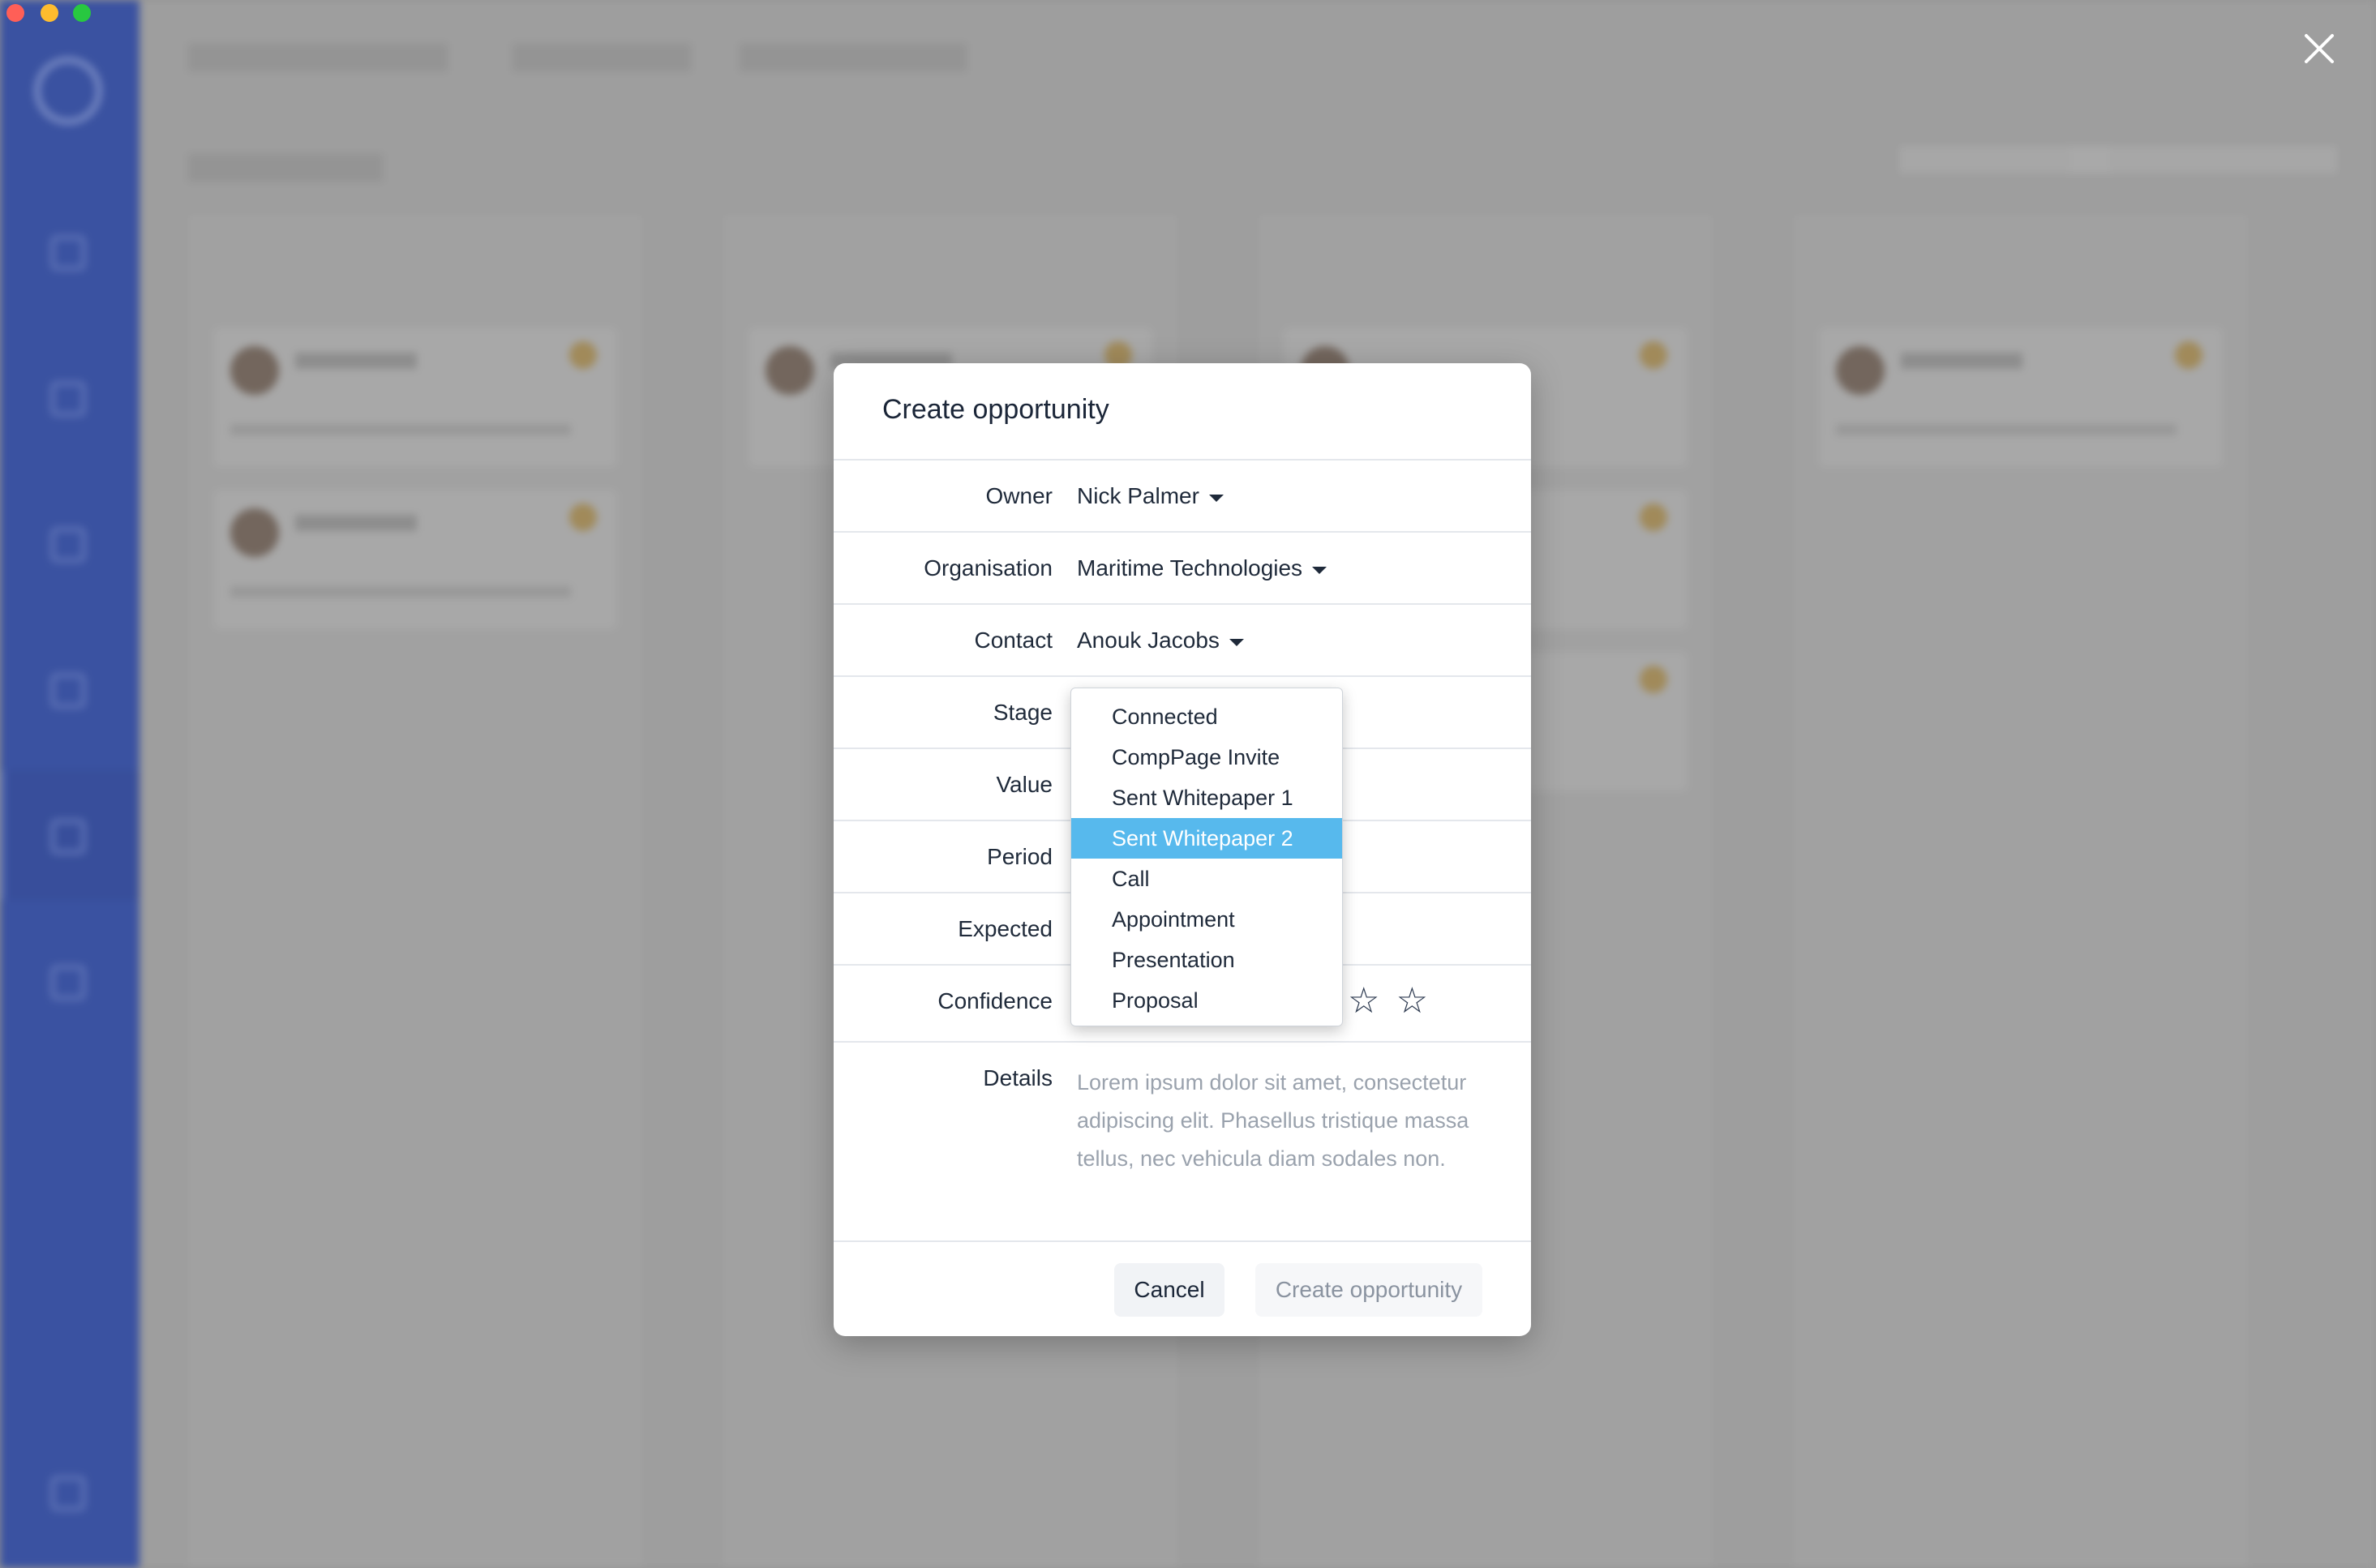  Describe the element at coordinates (2319, 48) in the screenshot. I see `close-icon` at that location.